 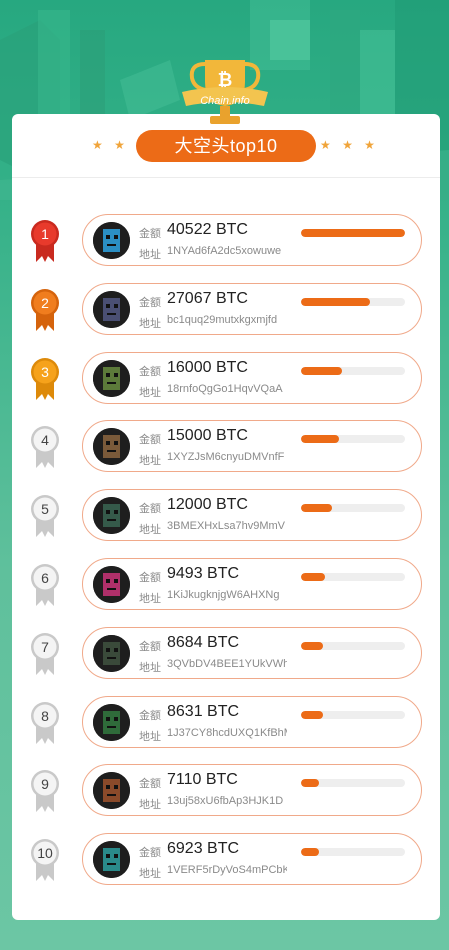 I want to click on rank-medal-icon: 2, so click(x=45, y=309).